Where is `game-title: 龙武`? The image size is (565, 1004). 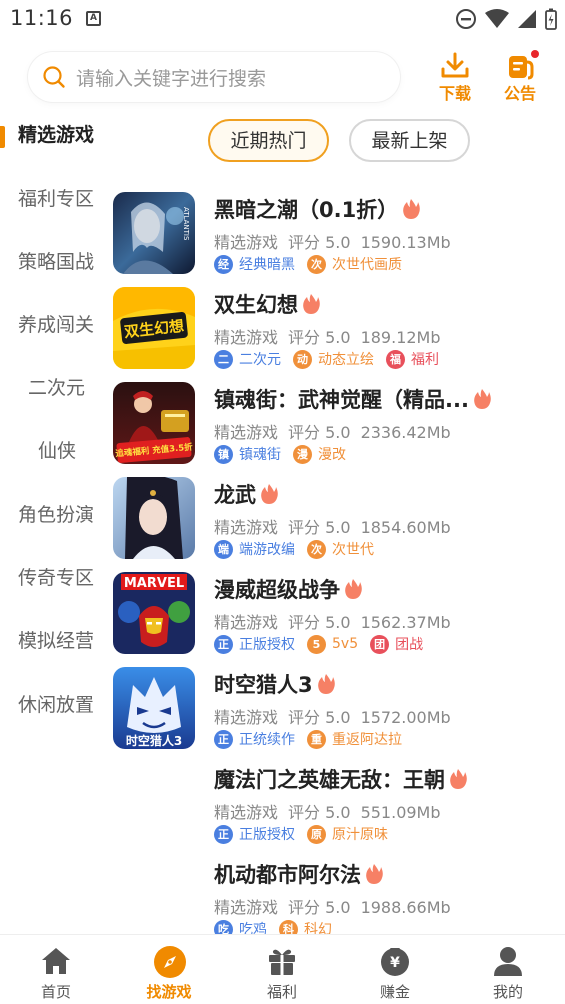
game-title: 龙武 is located at coordinates (246, 494).